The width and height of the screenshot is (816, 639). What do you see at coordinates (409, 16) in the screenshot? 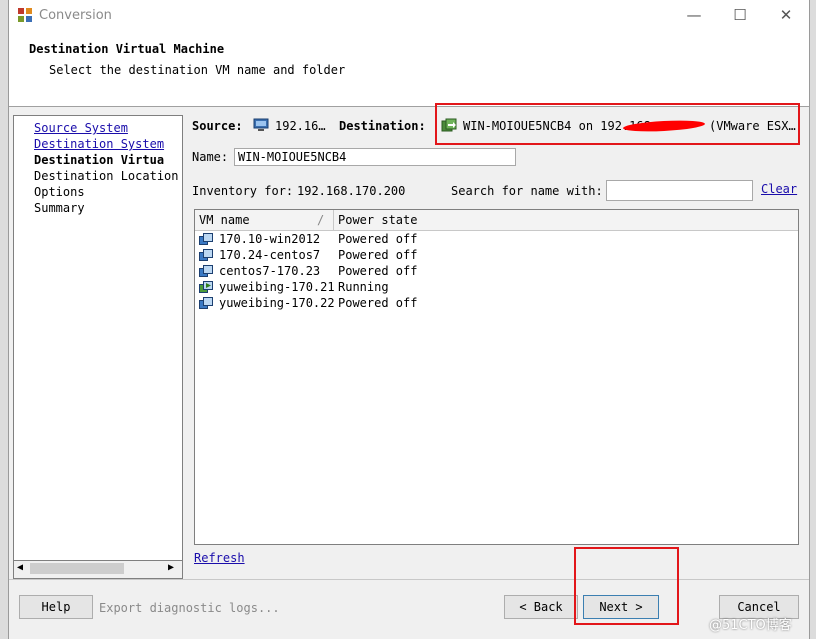
I see `title-bar: Conversion — ☐ ✕` at bounding box center [409, 16].